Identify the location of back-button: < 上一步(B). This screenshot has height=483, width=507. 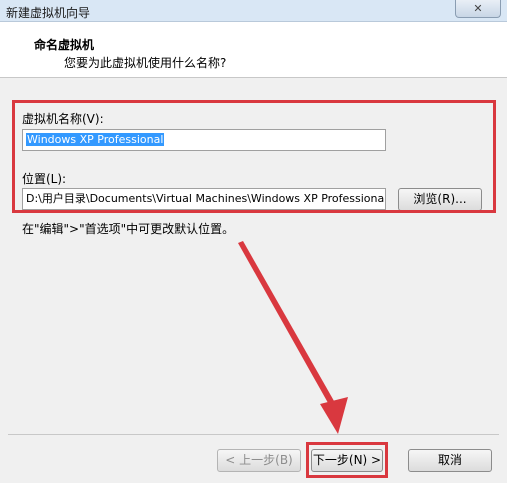
(259, 460).